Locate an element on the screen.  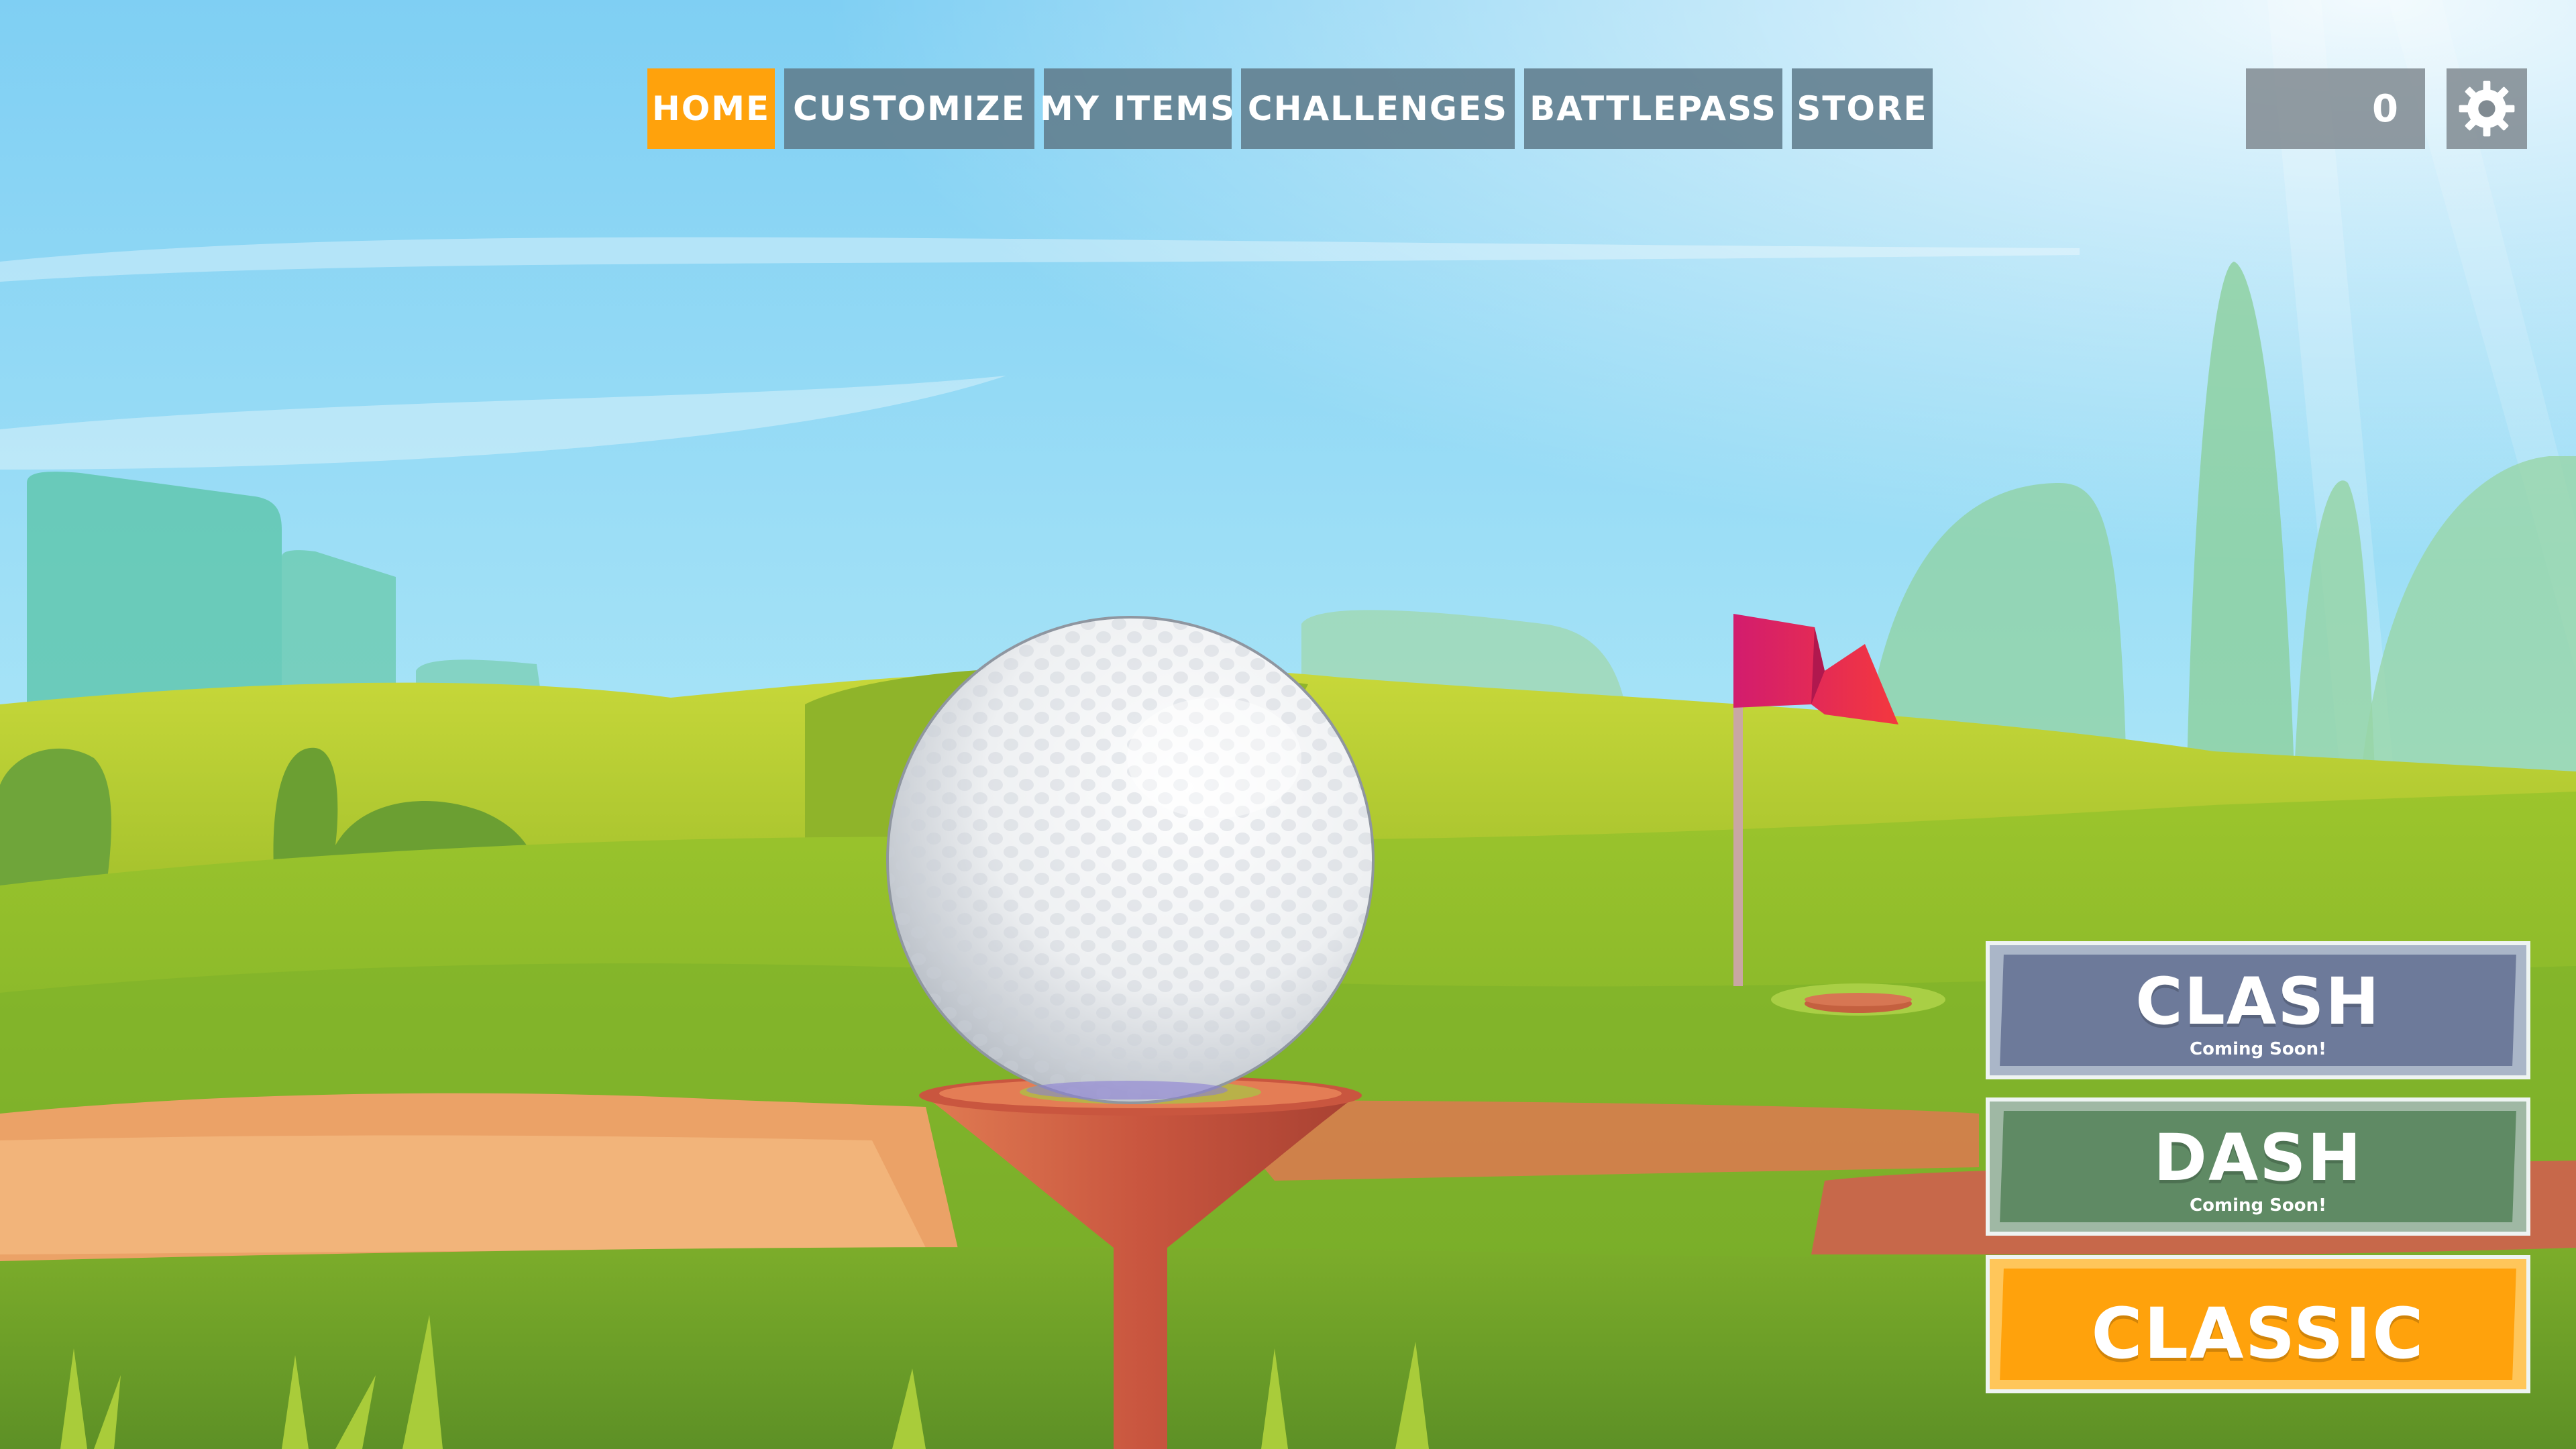
clash-coming-soon-label: Coming Soon! is located at coordinates (2258, 1049).